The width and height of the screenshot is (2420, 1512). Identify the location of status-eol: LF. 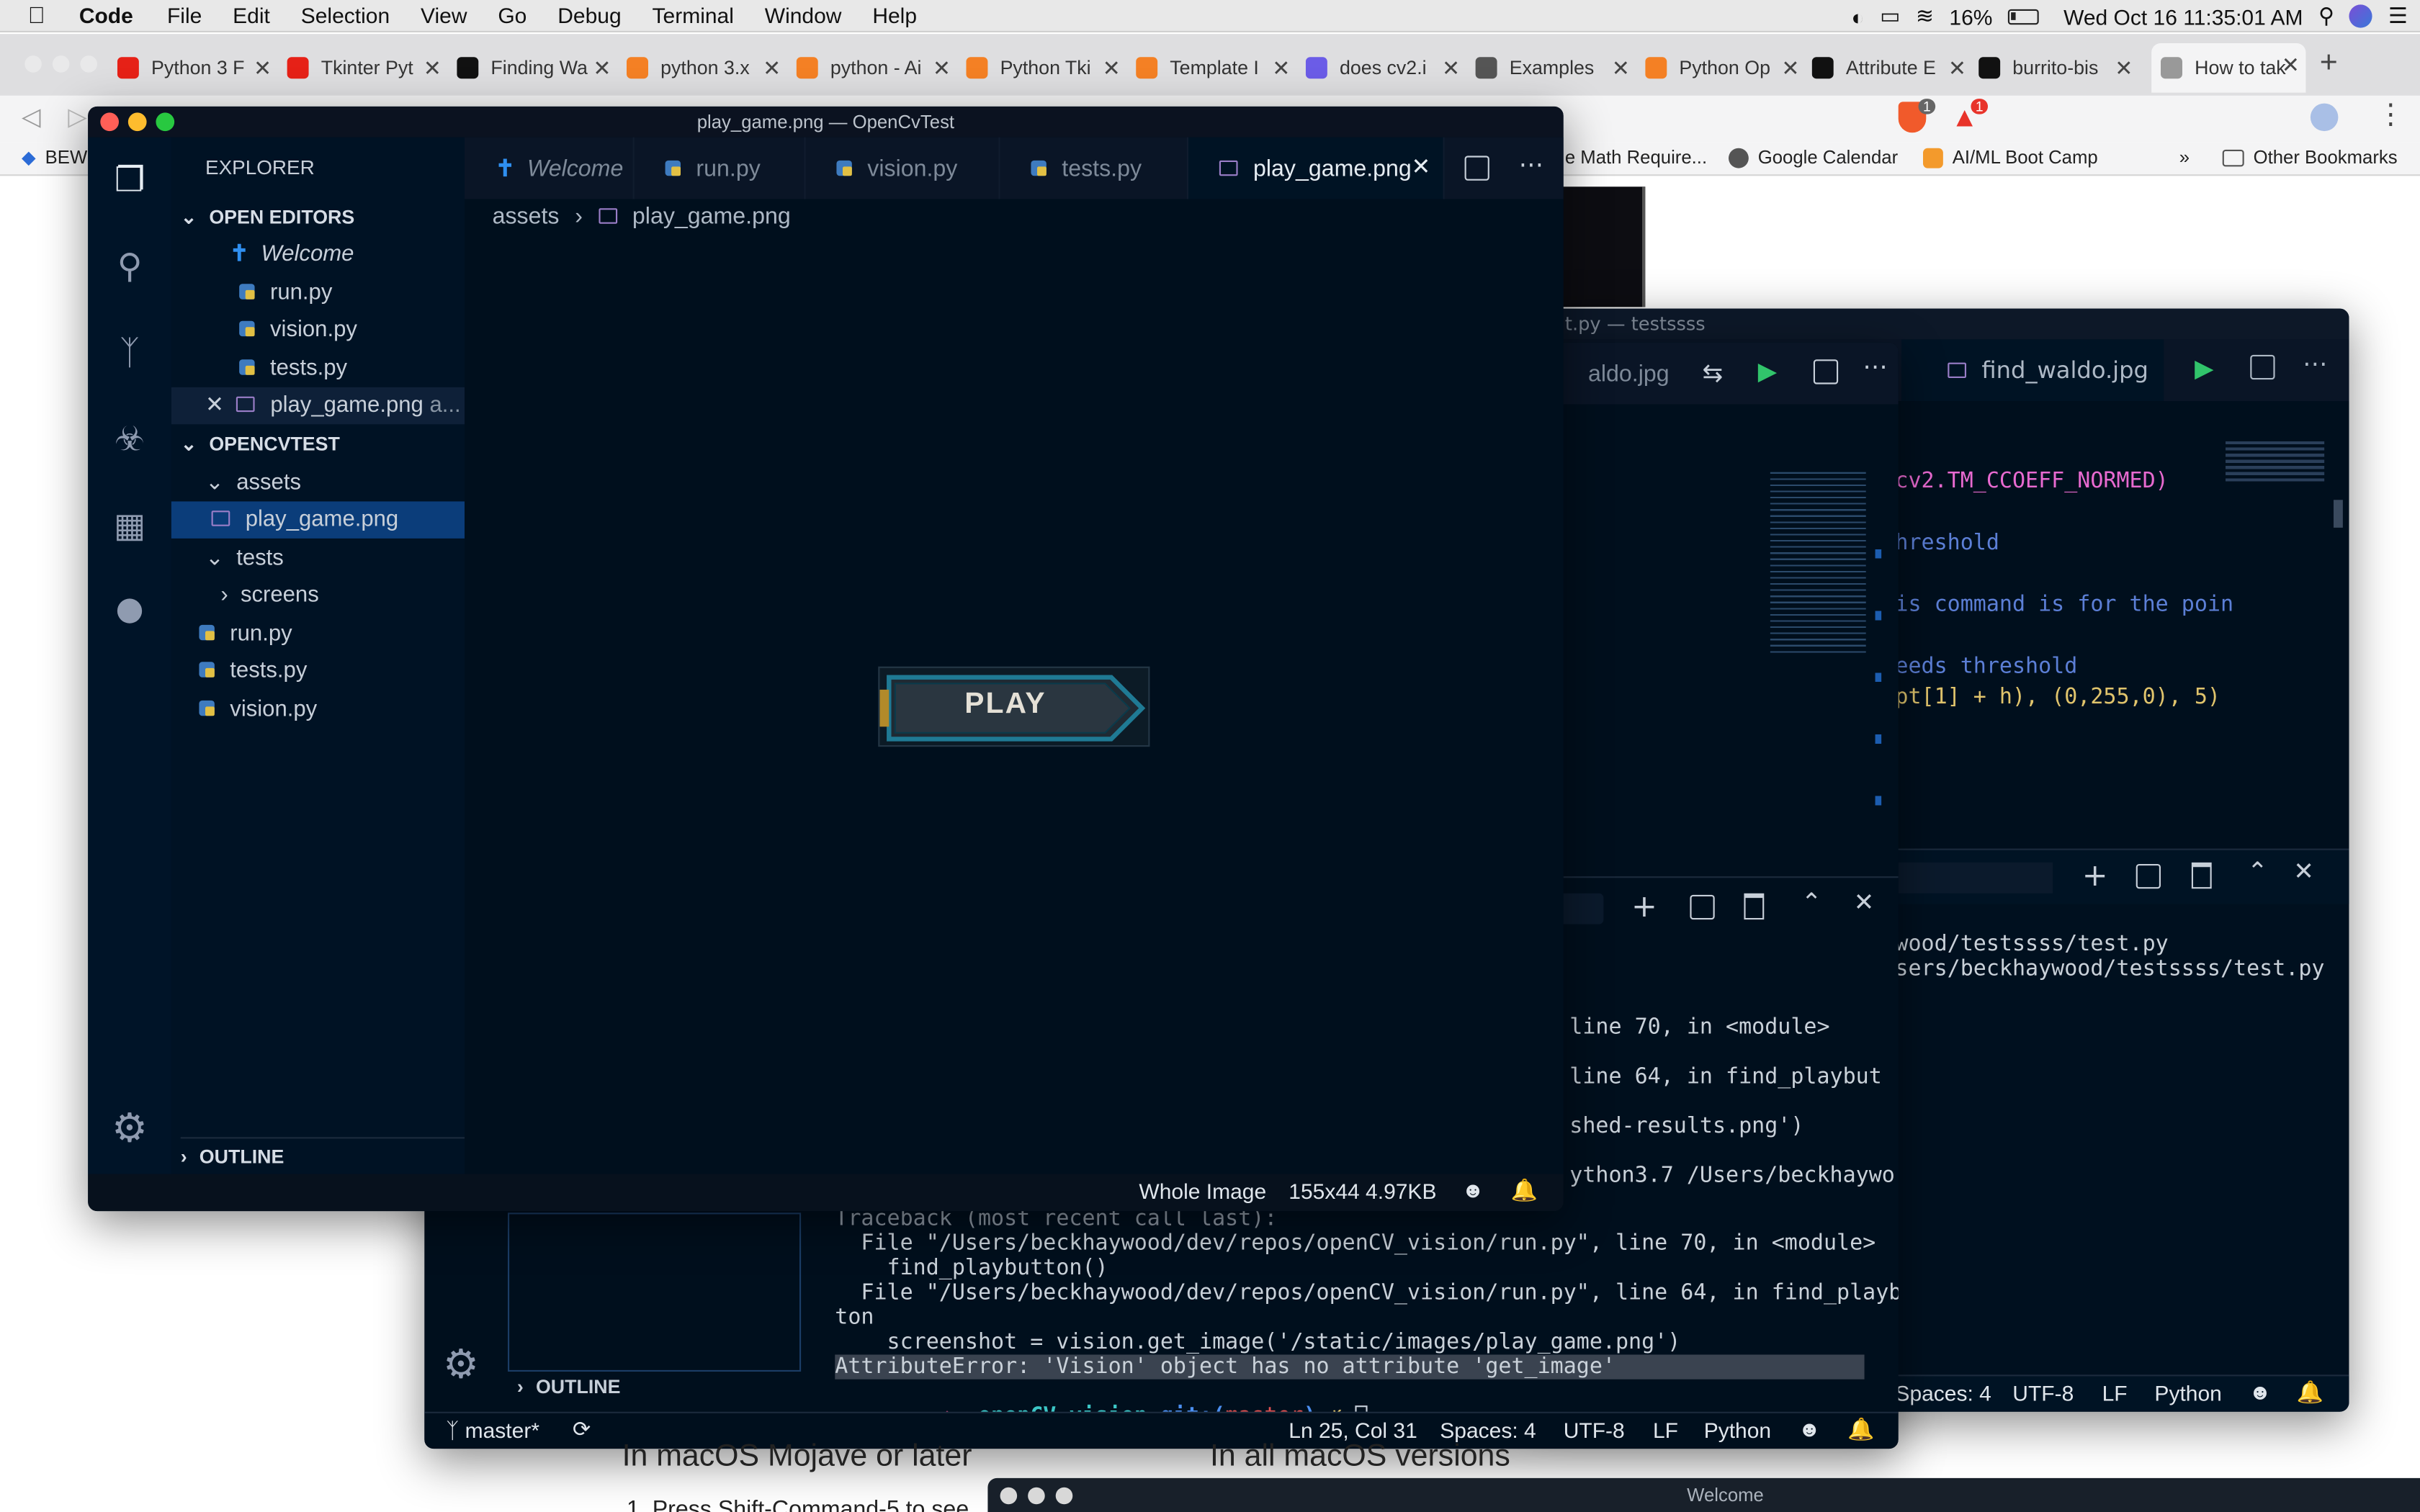
(2115, 1393).